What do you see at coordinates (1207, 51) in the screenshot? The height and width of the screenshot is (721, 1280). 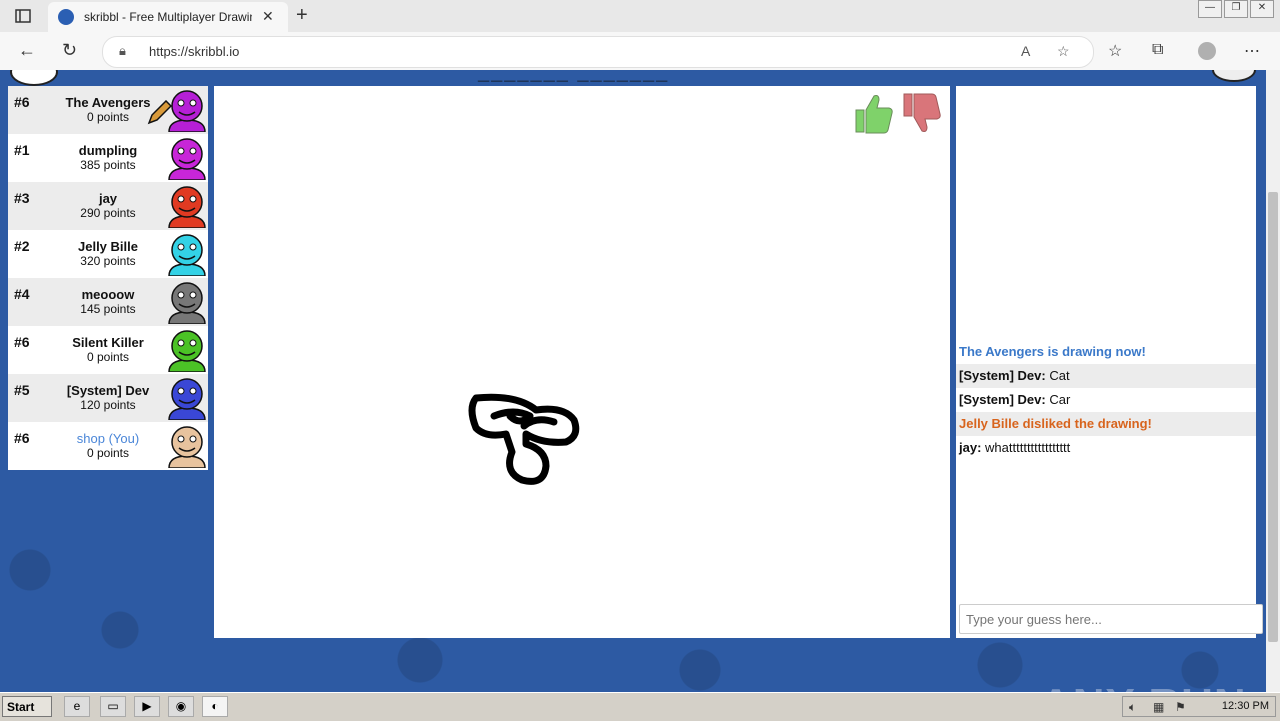 I see `profile-avatar-icon` at bounding box center [1207, 51].